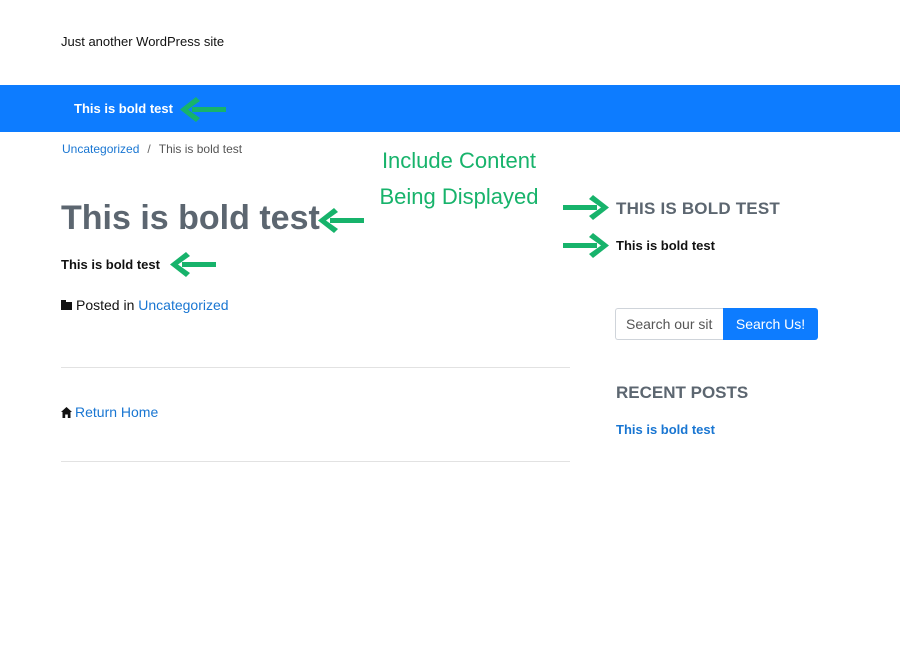  What do you see at coordinates (459, 196) in the screenshot?
I see `annotation-line-2: Being Displayed` at bounding box center [459, 196].